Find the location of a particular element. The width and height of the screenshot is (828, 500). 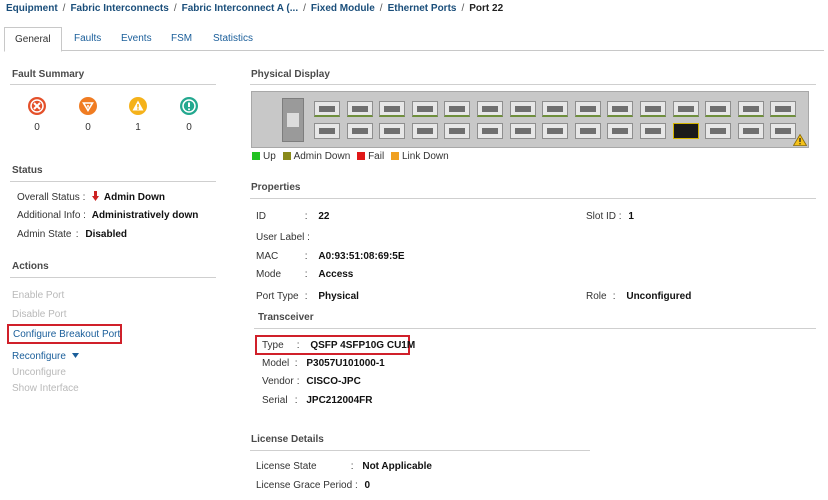

fault-major: 0 is located at coordinates (88, 114).